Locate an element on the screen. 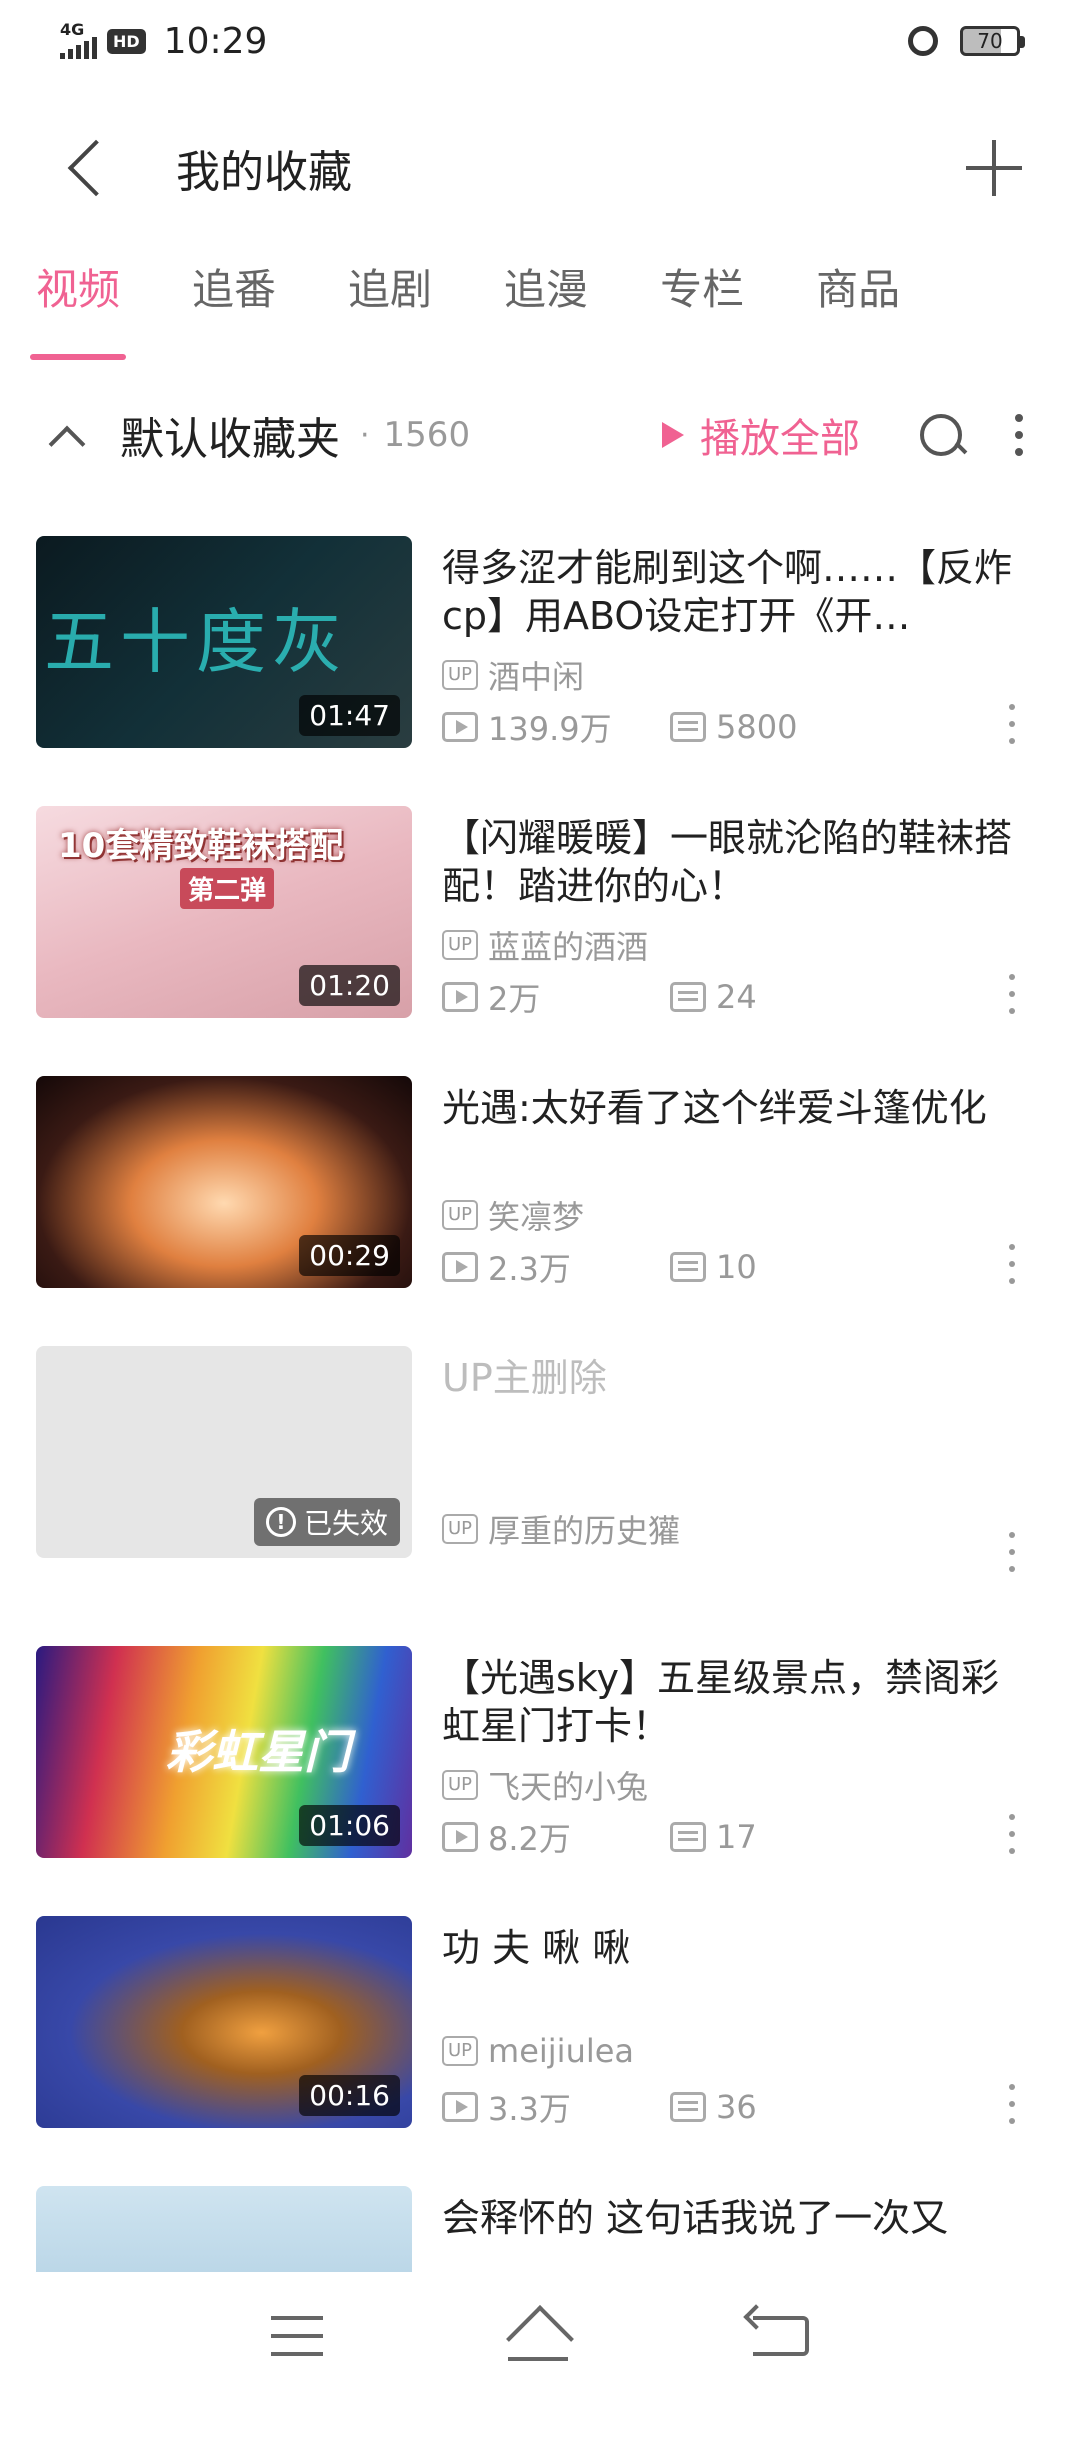 Image resolution: width=1080 pixels, height=2456 pixels. video-thumbnail: 彩虹星门 01:06 is located at coordinates (224, 1752).